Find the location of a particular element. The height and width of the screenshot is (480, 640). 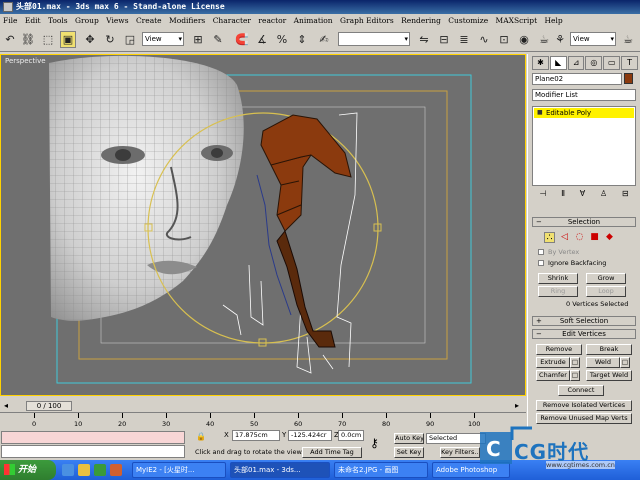

modify-tab-icon: ◣ is located at coordinates (558, 63).